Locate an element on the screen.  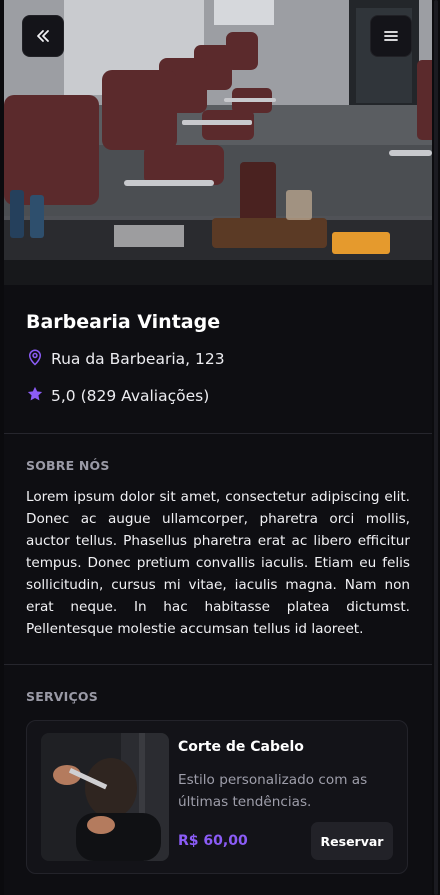
services-title: SERVIÇOS is located at coordinates (62, 696).